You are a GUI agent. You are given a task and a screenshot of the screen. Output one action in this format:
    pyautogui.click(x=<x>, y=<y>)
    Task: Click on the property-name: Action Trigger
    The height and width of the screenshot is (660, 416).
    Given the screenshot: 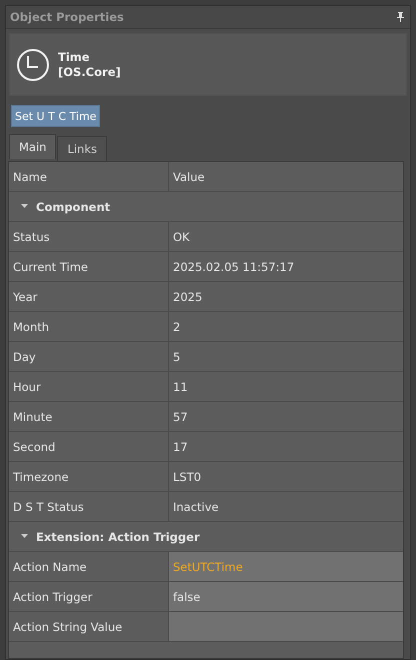 What is the action you would take?
    pyautogui.click(x=53, y=597)
    